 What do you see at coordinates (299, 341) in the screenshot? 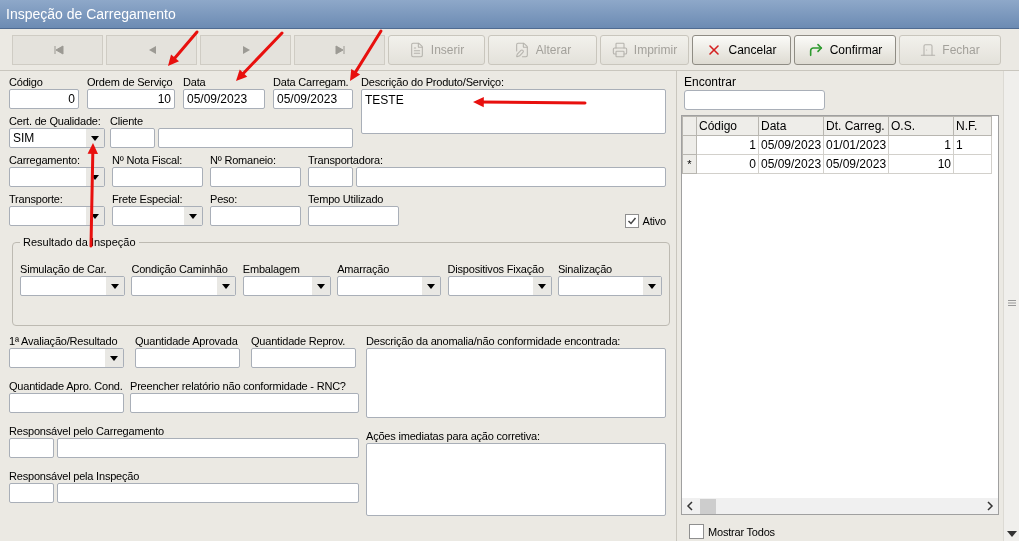
I see `field-label: Quantidade Reprov.` at bounding box center [299, 341].